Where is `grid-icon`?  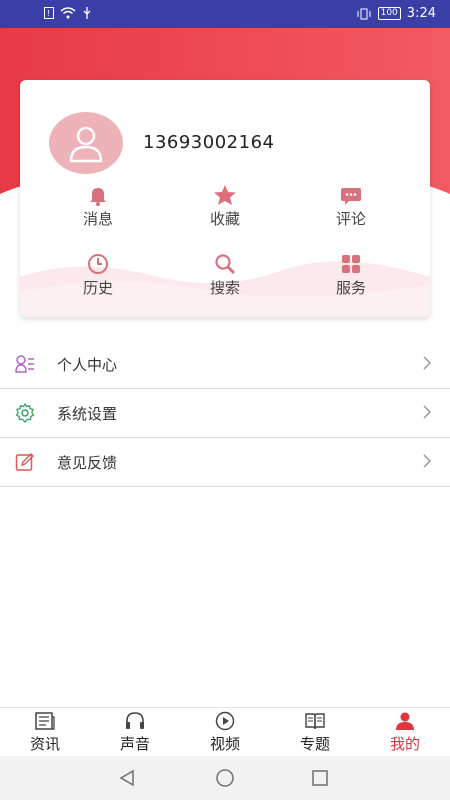 grid-icon is located at coordinates (351, 264).